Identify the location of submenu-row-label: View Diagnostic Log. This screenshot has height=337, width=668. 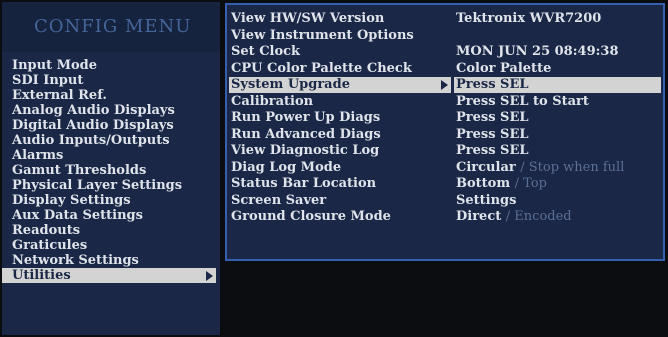
(305, 150).